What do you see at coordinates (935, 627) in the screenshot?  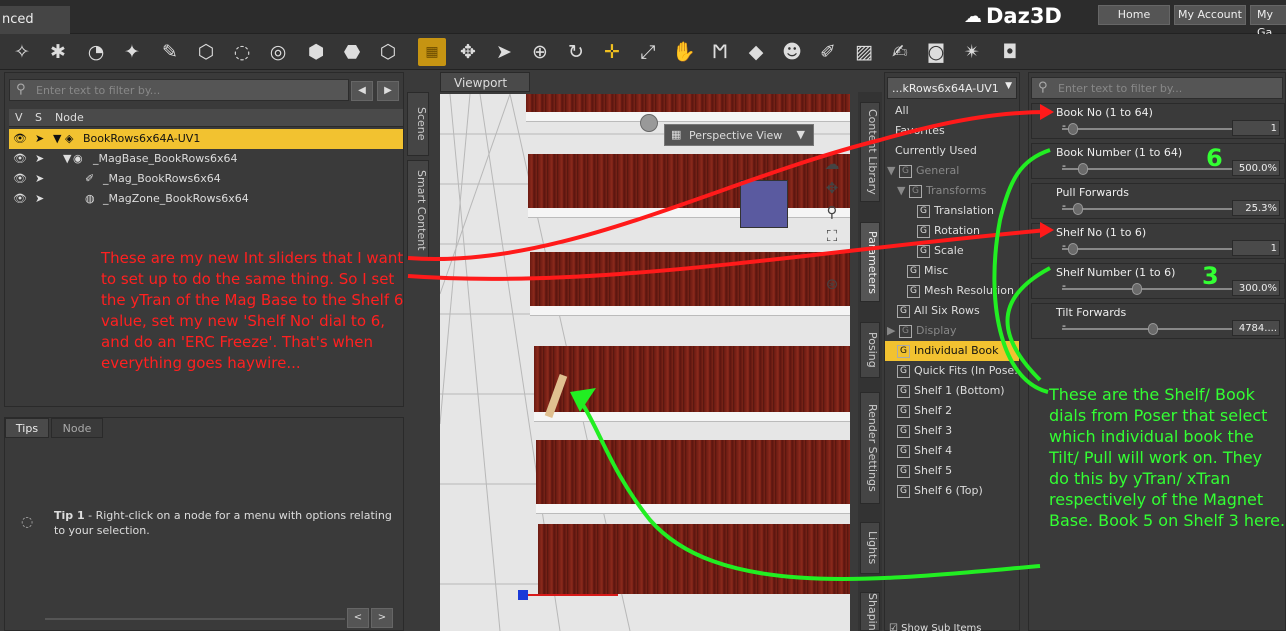 I see `show-sub-items-checkbox: ☑ Show Sub Items` at bounding box center [935, 627].